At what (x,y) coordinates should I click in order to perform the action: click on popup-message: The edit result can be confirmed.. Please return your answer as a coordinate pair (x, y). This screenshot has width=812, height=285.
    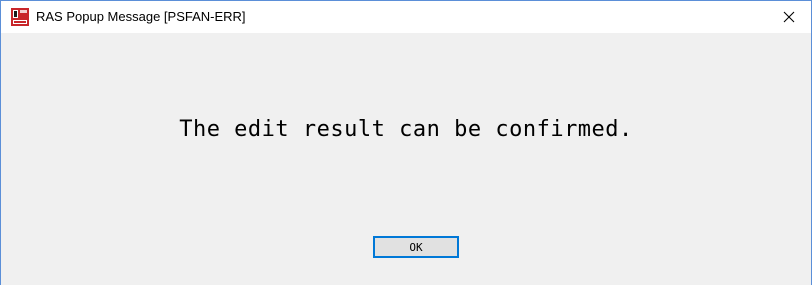
    Looking at the image, I should click on (406, 129).